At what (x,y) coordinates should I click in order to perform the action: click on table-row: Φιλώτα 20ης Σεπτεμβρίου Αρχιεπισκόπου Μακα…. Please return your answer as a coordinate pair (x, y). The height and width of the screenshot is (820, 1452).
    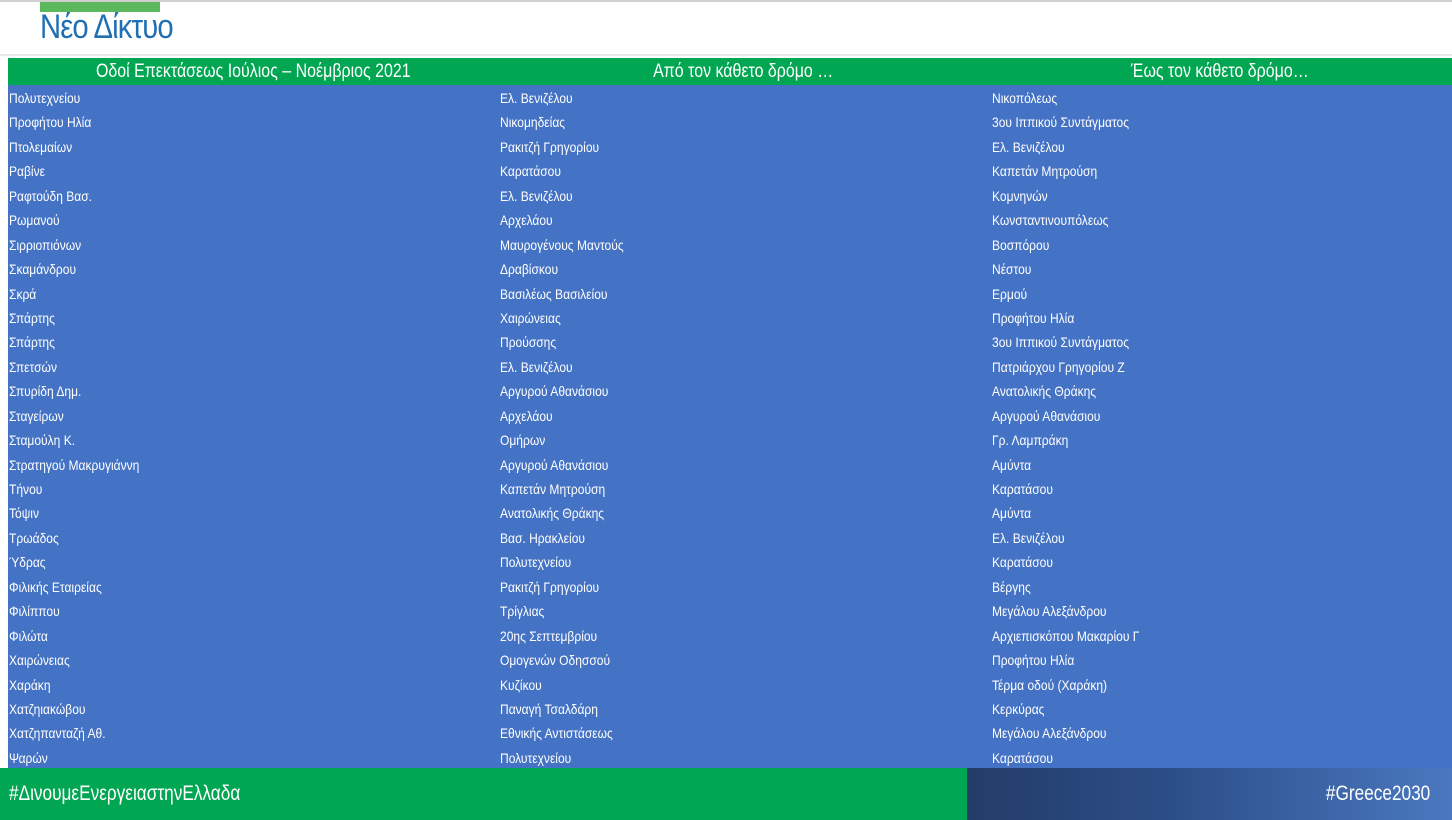
    Looking at the image, I should click on (730, 636).